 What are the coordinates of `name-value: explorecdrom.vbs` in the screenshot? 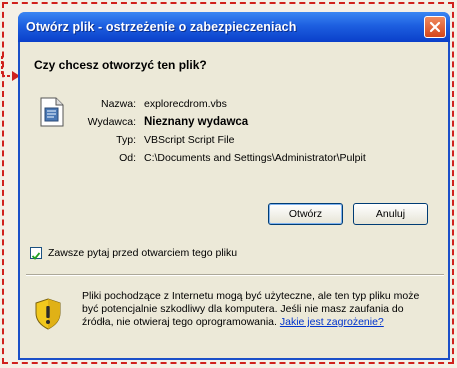 It's located at (185, 104).